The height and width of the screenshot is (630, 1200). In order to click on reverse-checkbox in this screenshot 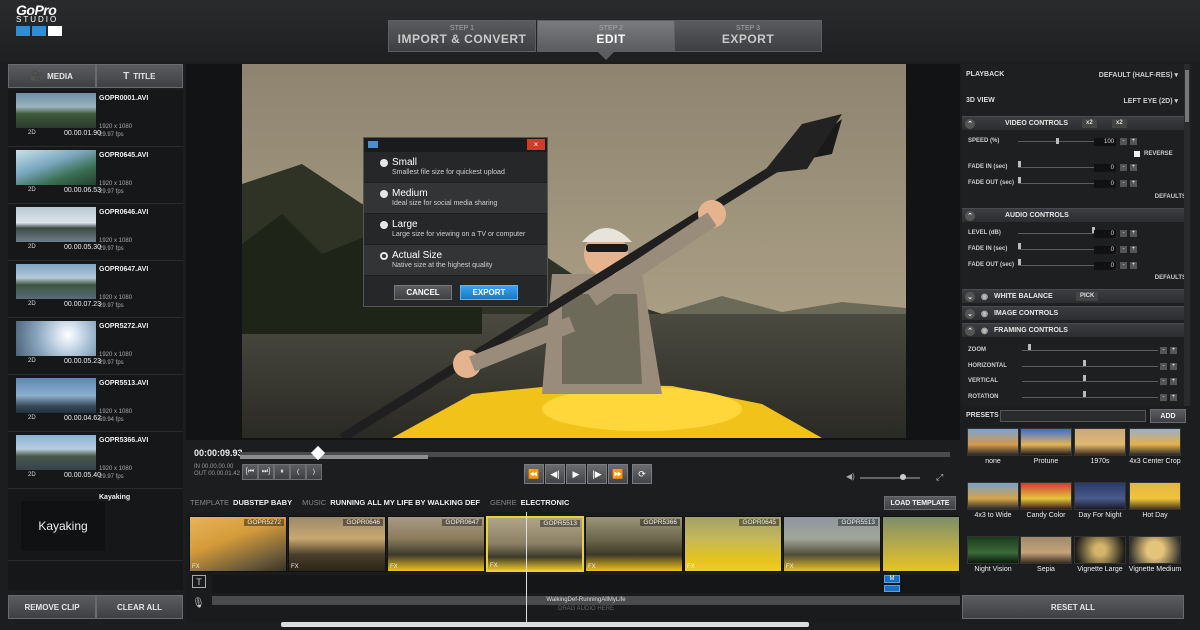, I will do `click(1137, 154)`.